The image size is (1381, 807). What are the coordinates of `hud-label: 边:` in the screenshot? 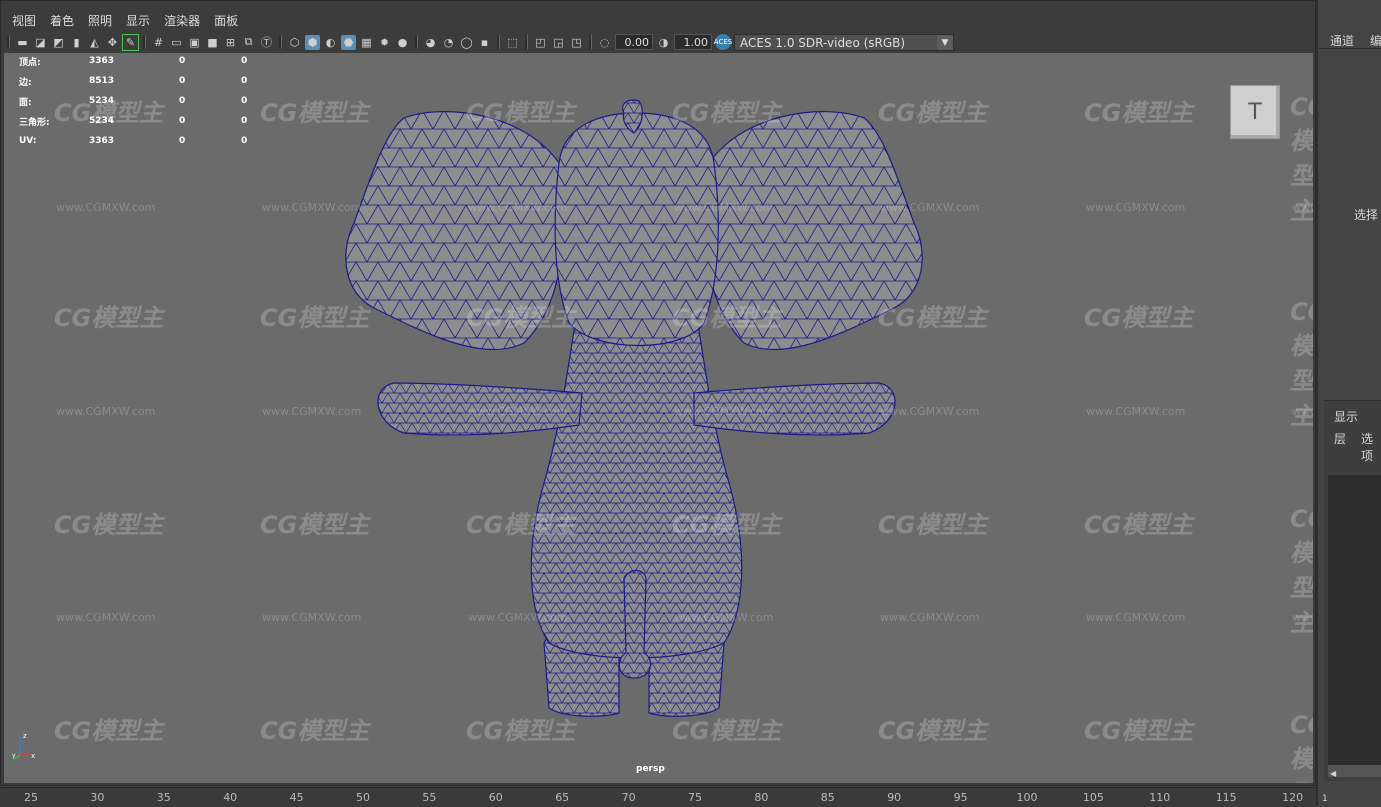 It's located at (25, 82).